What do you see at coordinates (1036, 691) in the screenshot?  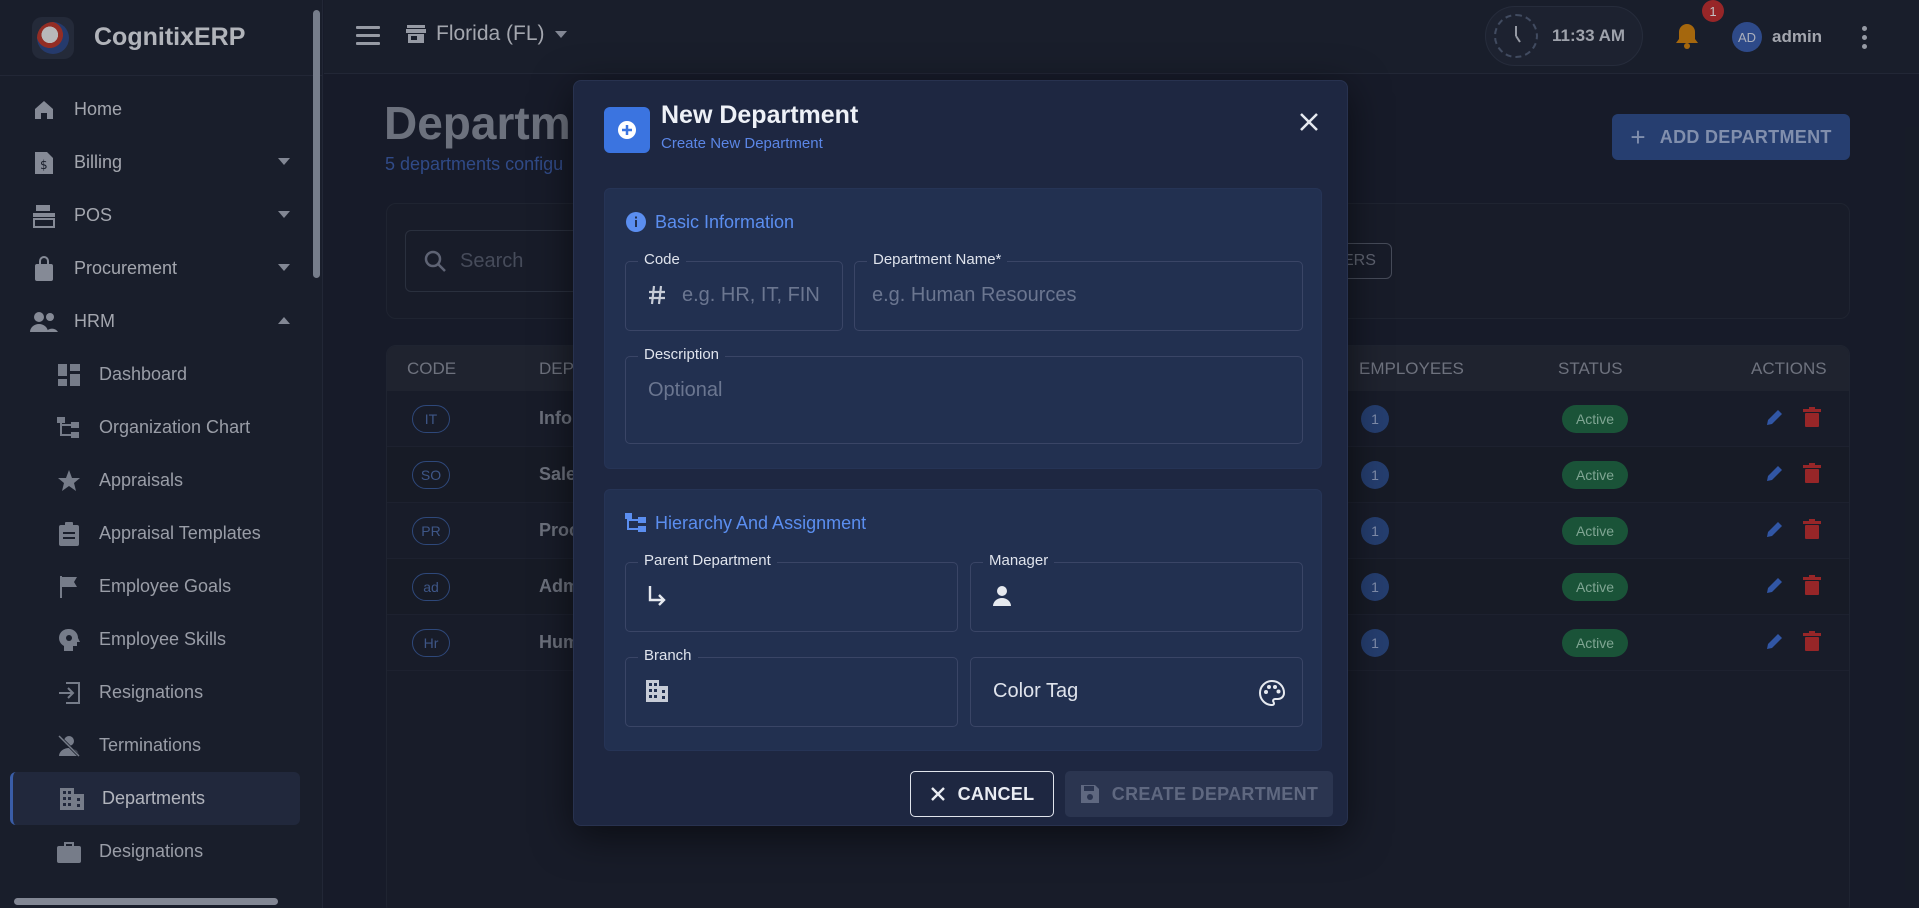 I see `color-tag-label: Color Tag` at bounding box center [1036, 691].